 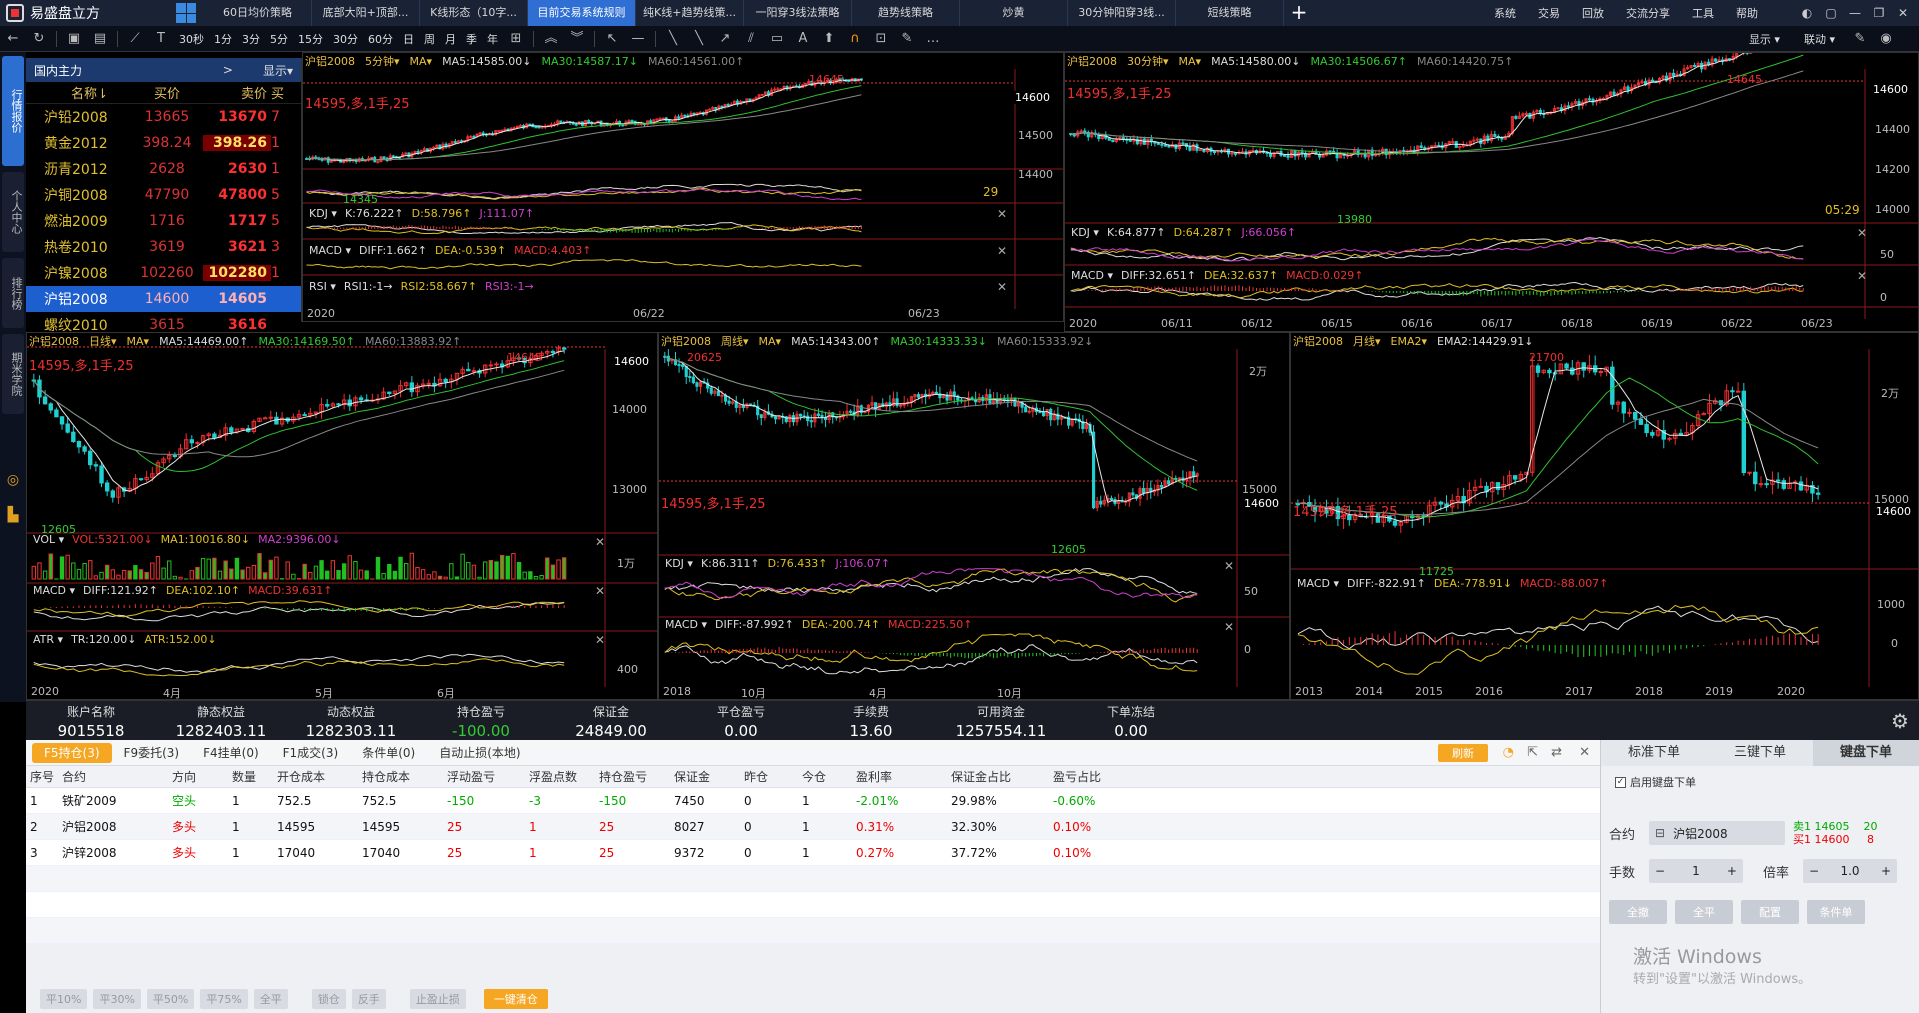 I want to click on period-month: 月, so click(x=450, y=39).